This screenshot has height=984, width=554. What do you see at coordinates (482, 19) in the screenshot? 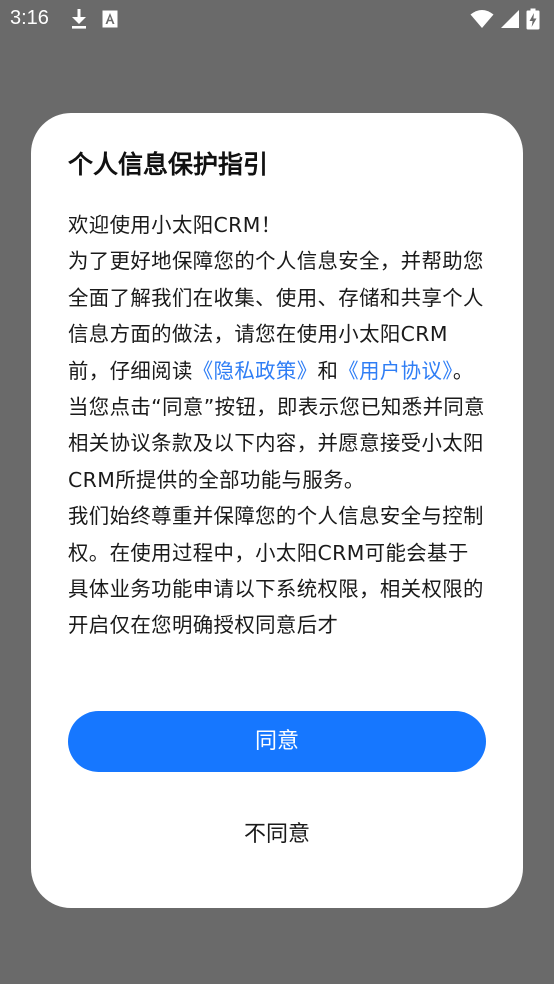
I see `wifi-icon` at bounding box center [482, 19].